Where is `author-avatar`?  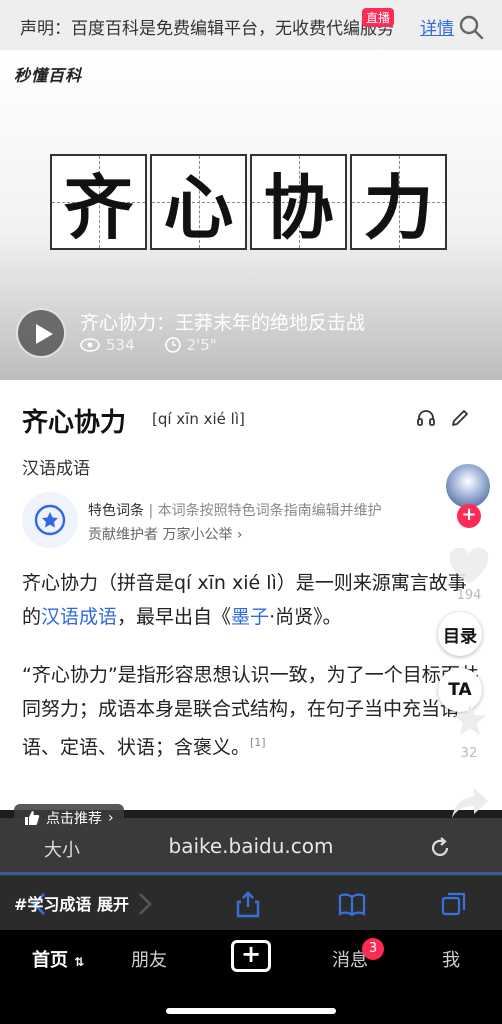 author-avatar is located at coordinates (468, 486).